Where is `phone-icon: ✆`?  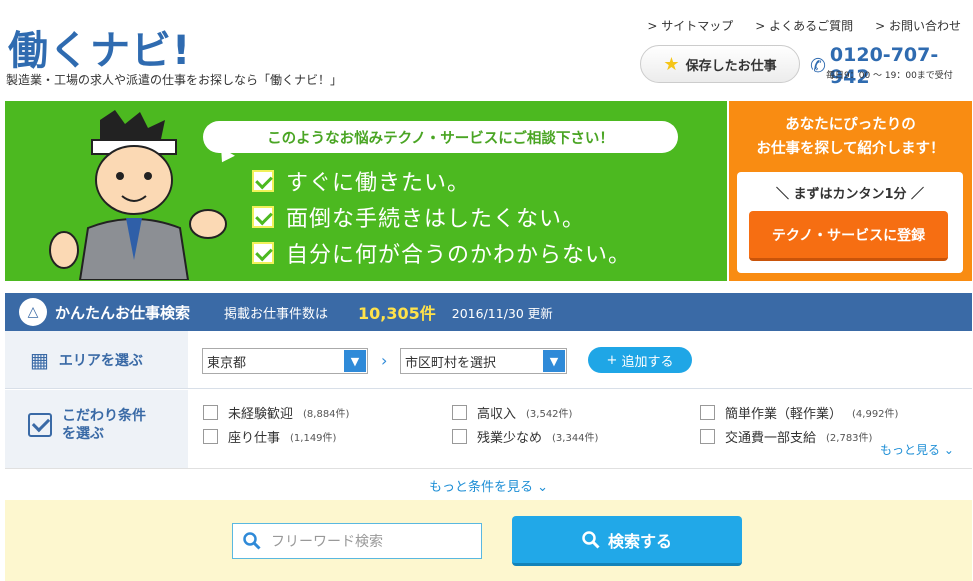 phone-icon: ✆ is located at coordinates (818, 66).